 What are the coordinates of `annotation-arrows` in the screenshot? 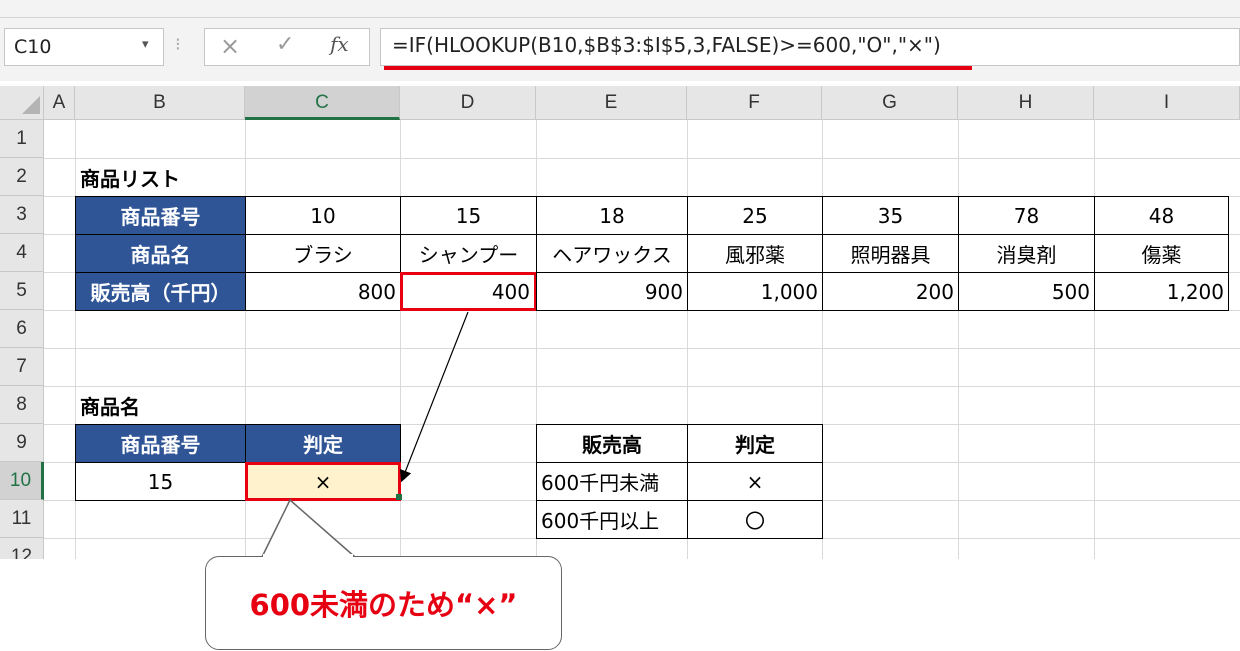 It's located at (365, 434).